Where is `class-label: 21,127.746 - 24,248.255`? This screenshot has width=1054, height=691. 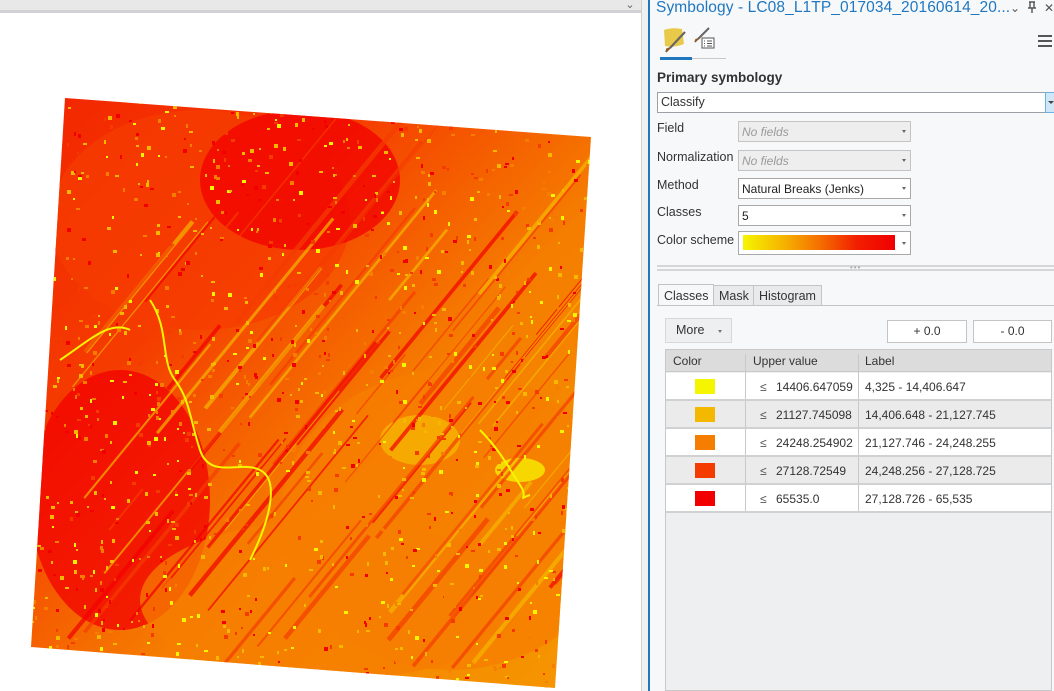 class-label: 21,127.746 - 24,248.255 is located at coordinates (930, 443).